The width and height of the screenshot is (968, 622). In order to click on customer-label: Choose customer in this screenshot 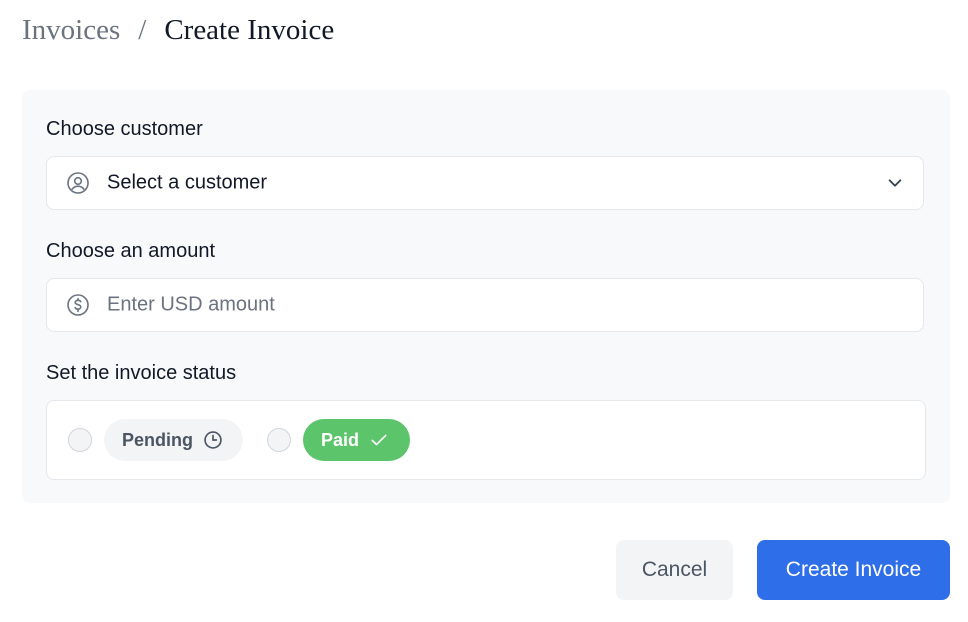, I will do `click(124, 129)`.